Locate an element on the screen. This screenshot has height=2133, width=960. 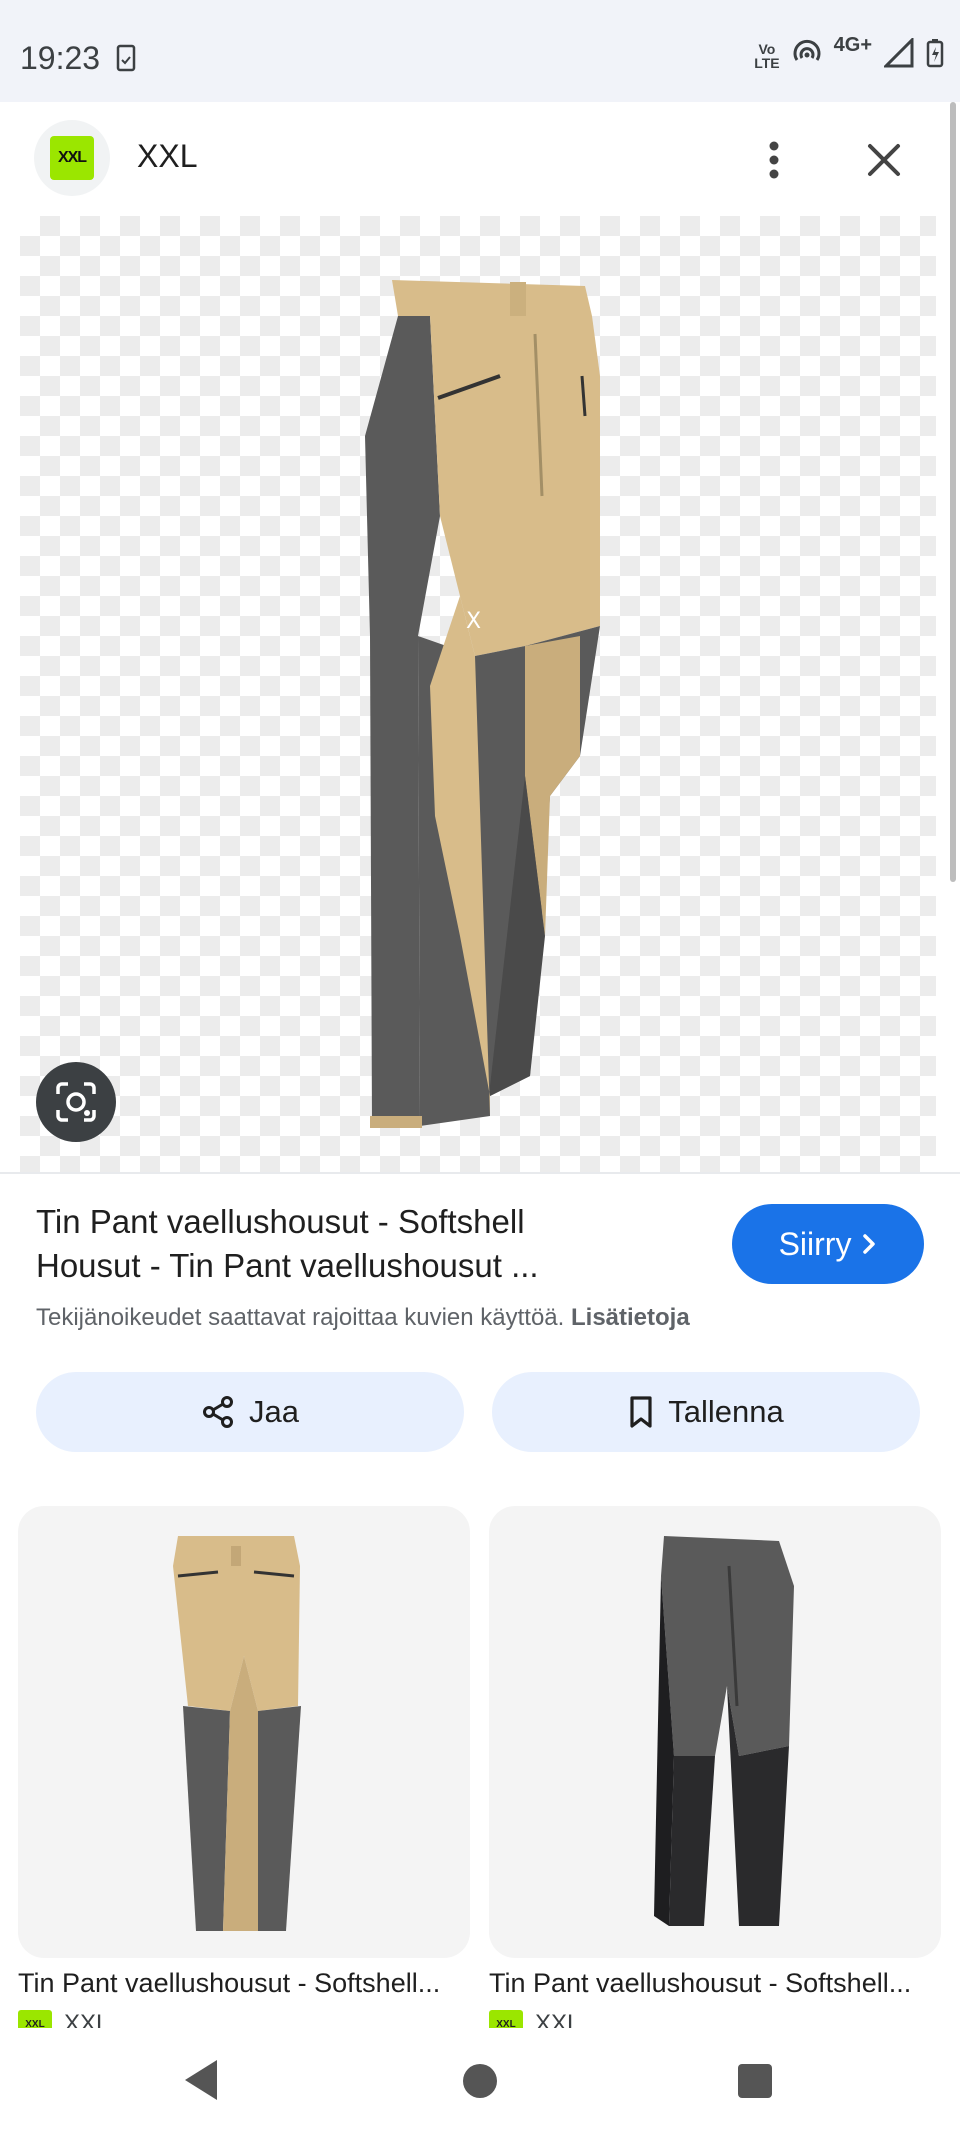
pants-illustration: Ⅹ is located at coordinates (482, 704).